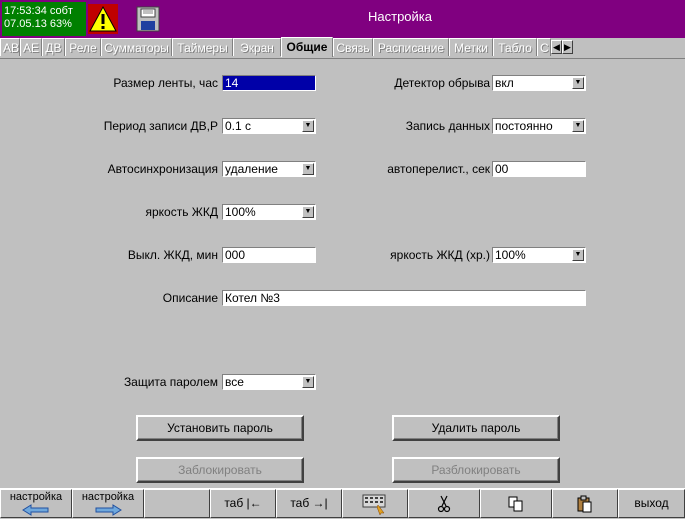  I want to click on next-settings-button: настройка, so click(108, 503).